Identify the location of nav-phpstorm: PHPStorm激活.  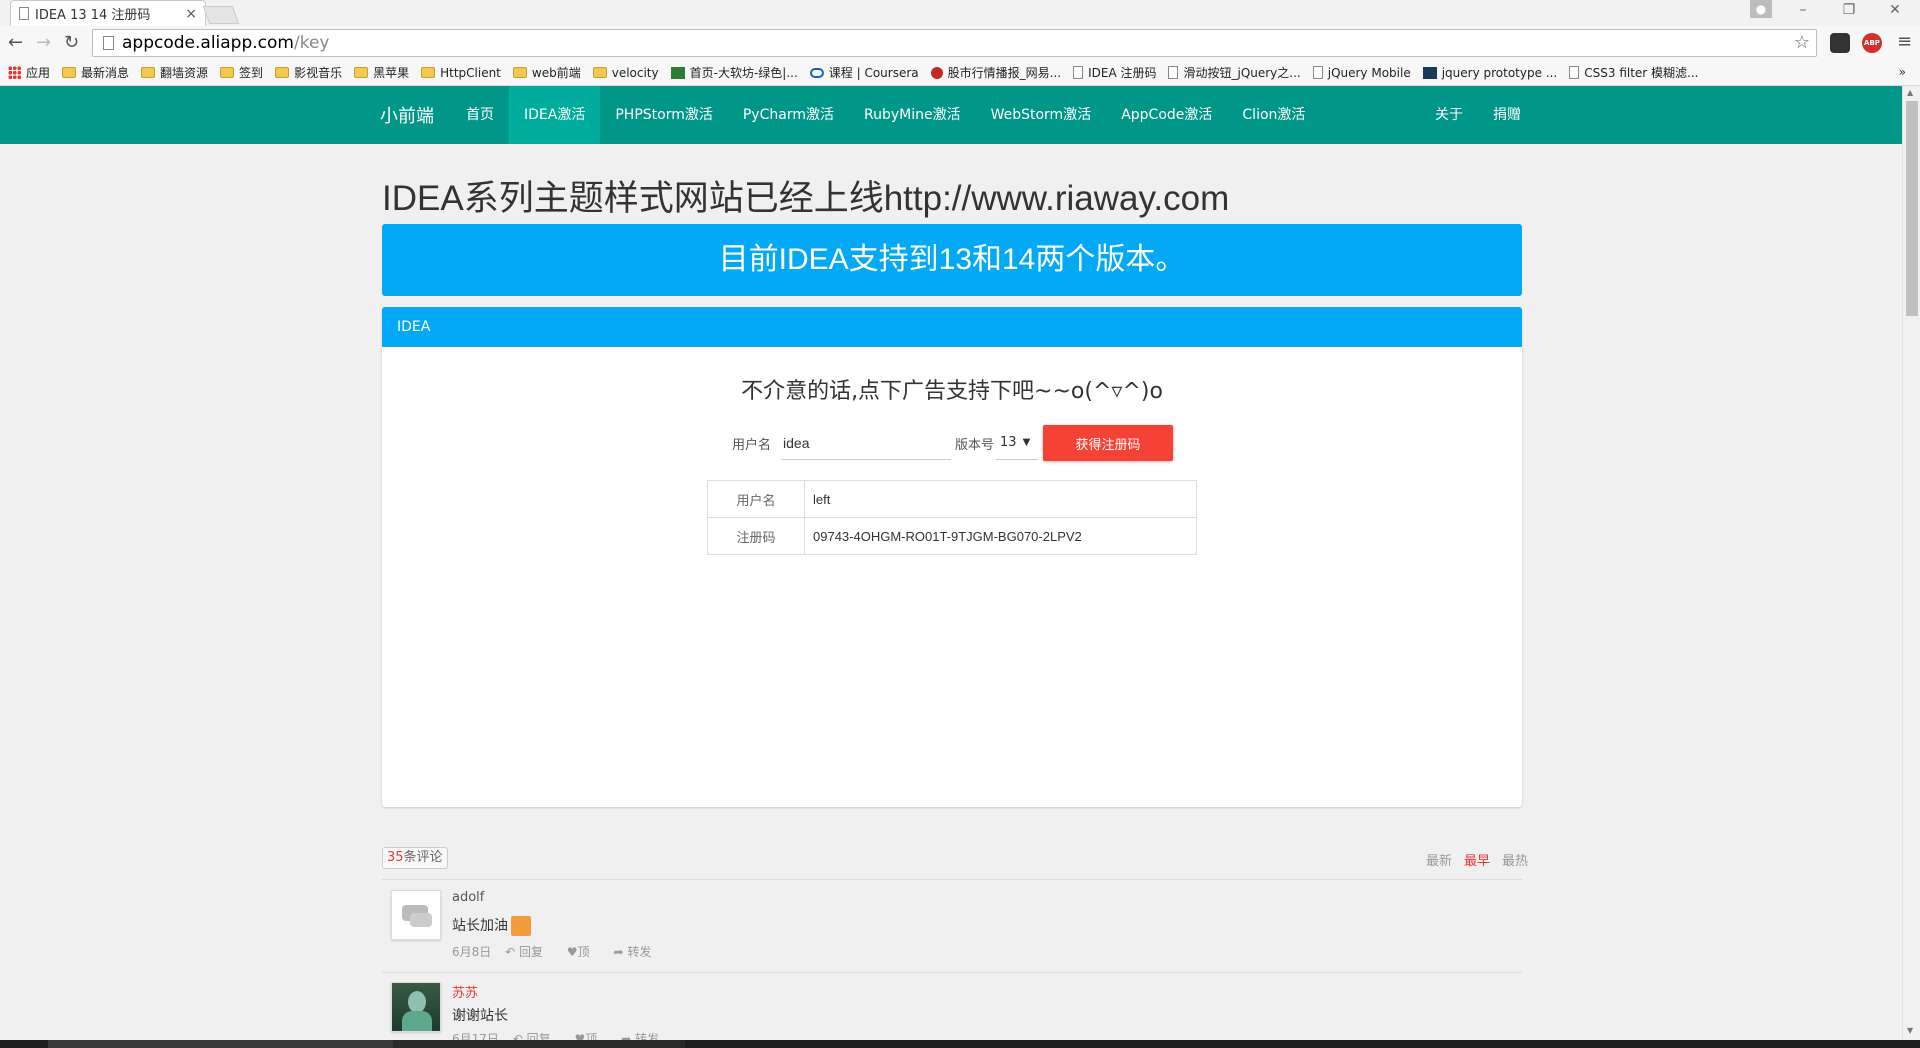
(664, 115).